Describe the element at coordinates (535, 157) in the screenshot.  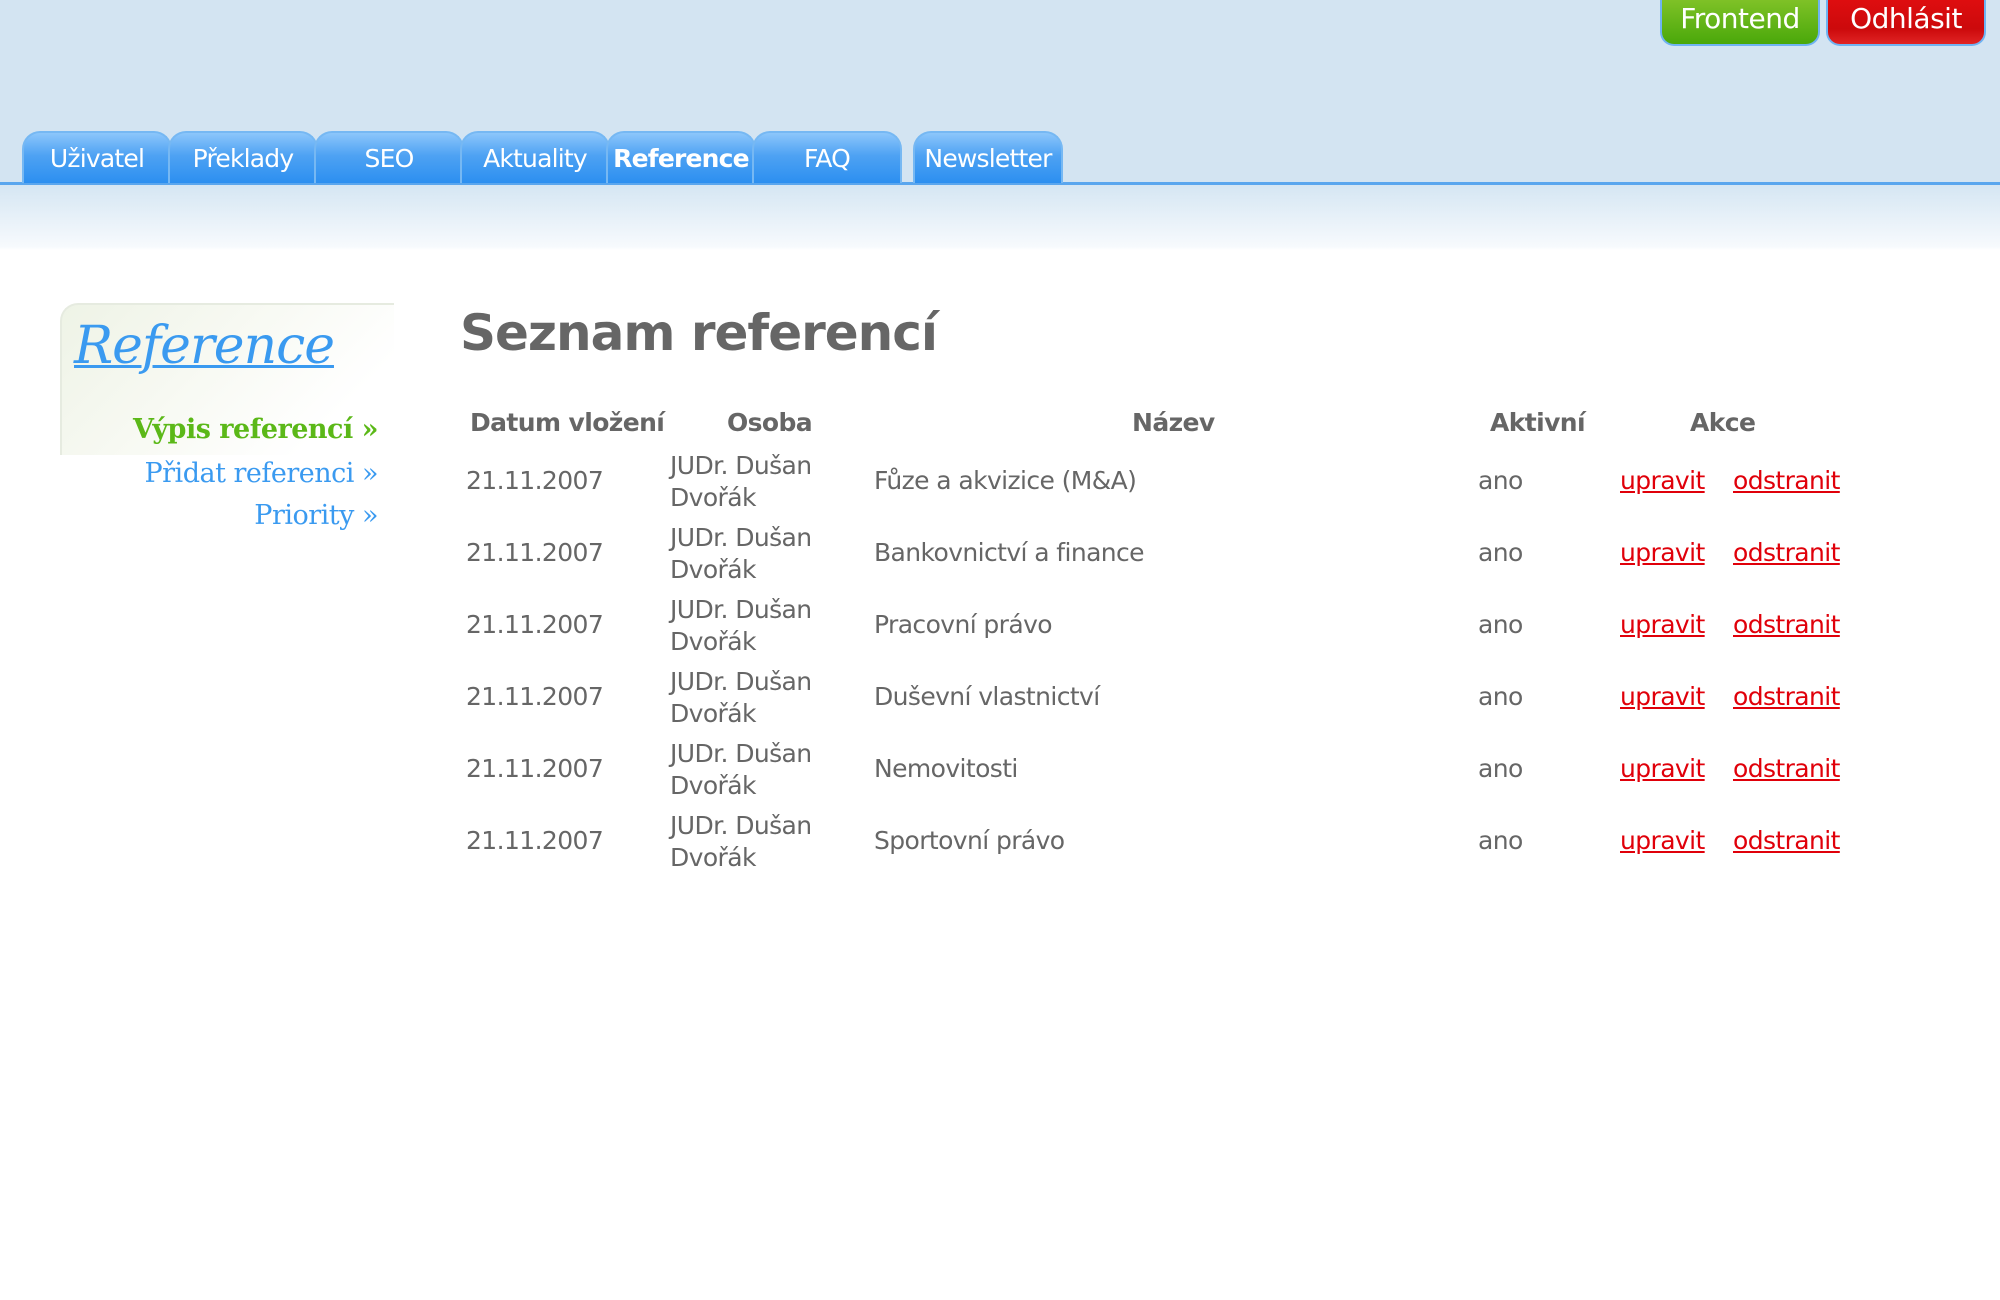
I see `tab-news: Aktuality` at that location.